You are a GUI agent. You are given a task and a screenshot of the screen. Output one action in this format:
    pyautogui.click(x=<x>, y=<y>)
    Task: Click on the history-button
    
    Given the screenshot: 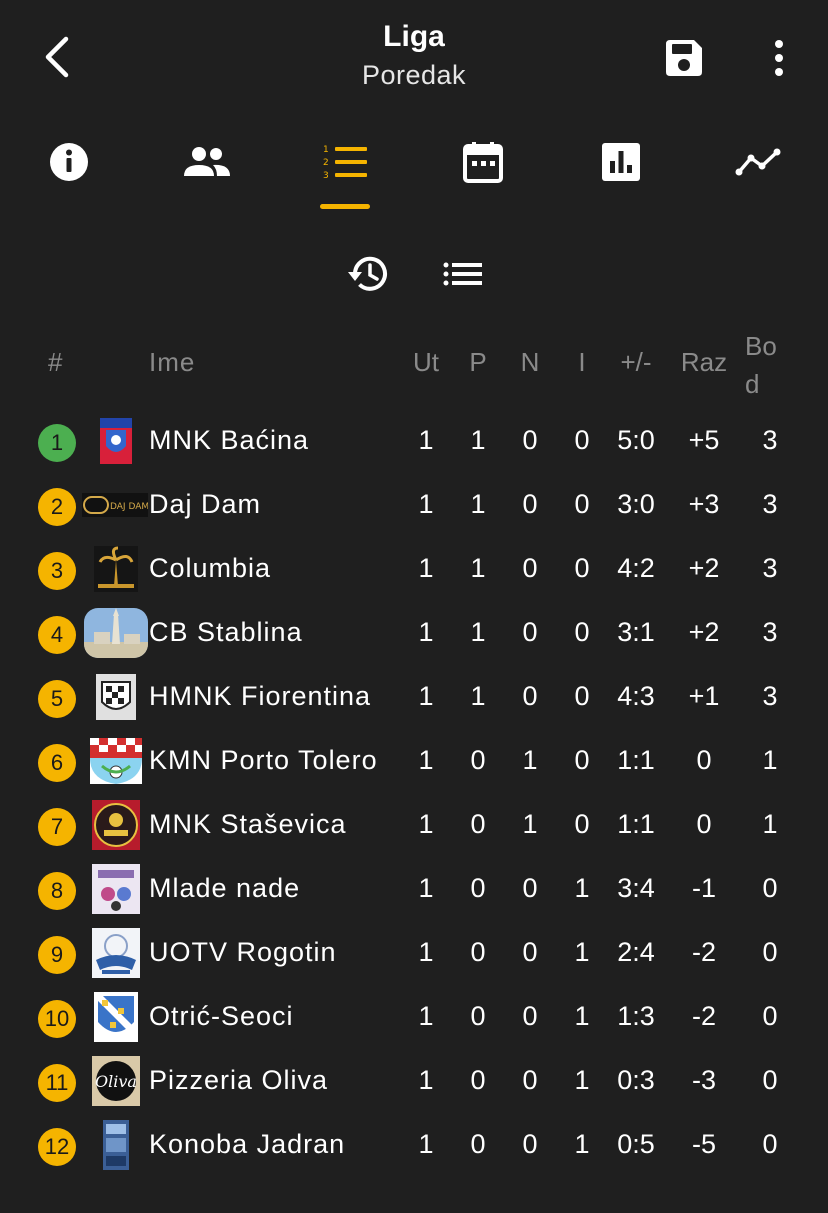 What is the action you would take?
    pyautogui.click(x=367, y=274)
    